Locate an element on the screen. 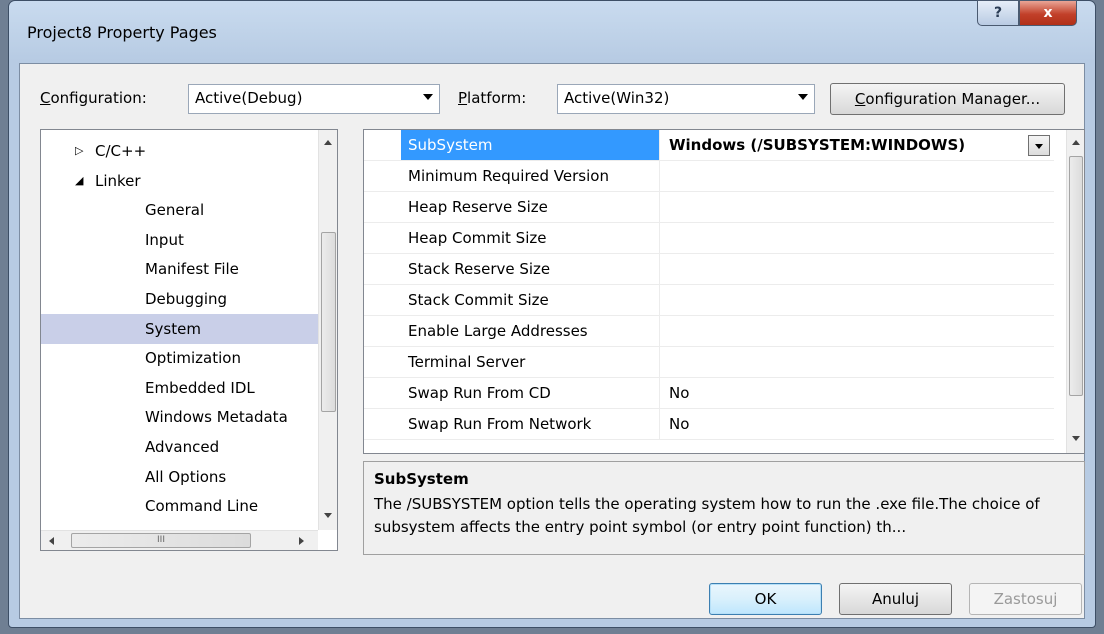 This screenshot has height=634, width=1104. help-icon: ? is located at coordinates (998, 13).